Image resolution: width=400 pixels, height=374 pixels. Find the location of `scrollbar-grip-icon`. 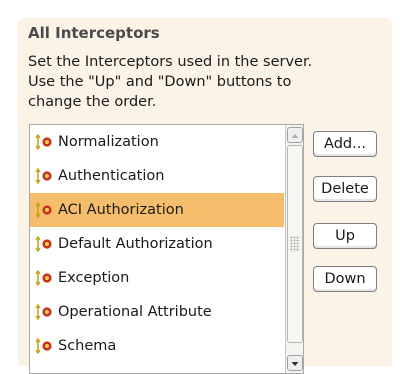

scrollbar-grip-icon is located at coordinates (295, 244).